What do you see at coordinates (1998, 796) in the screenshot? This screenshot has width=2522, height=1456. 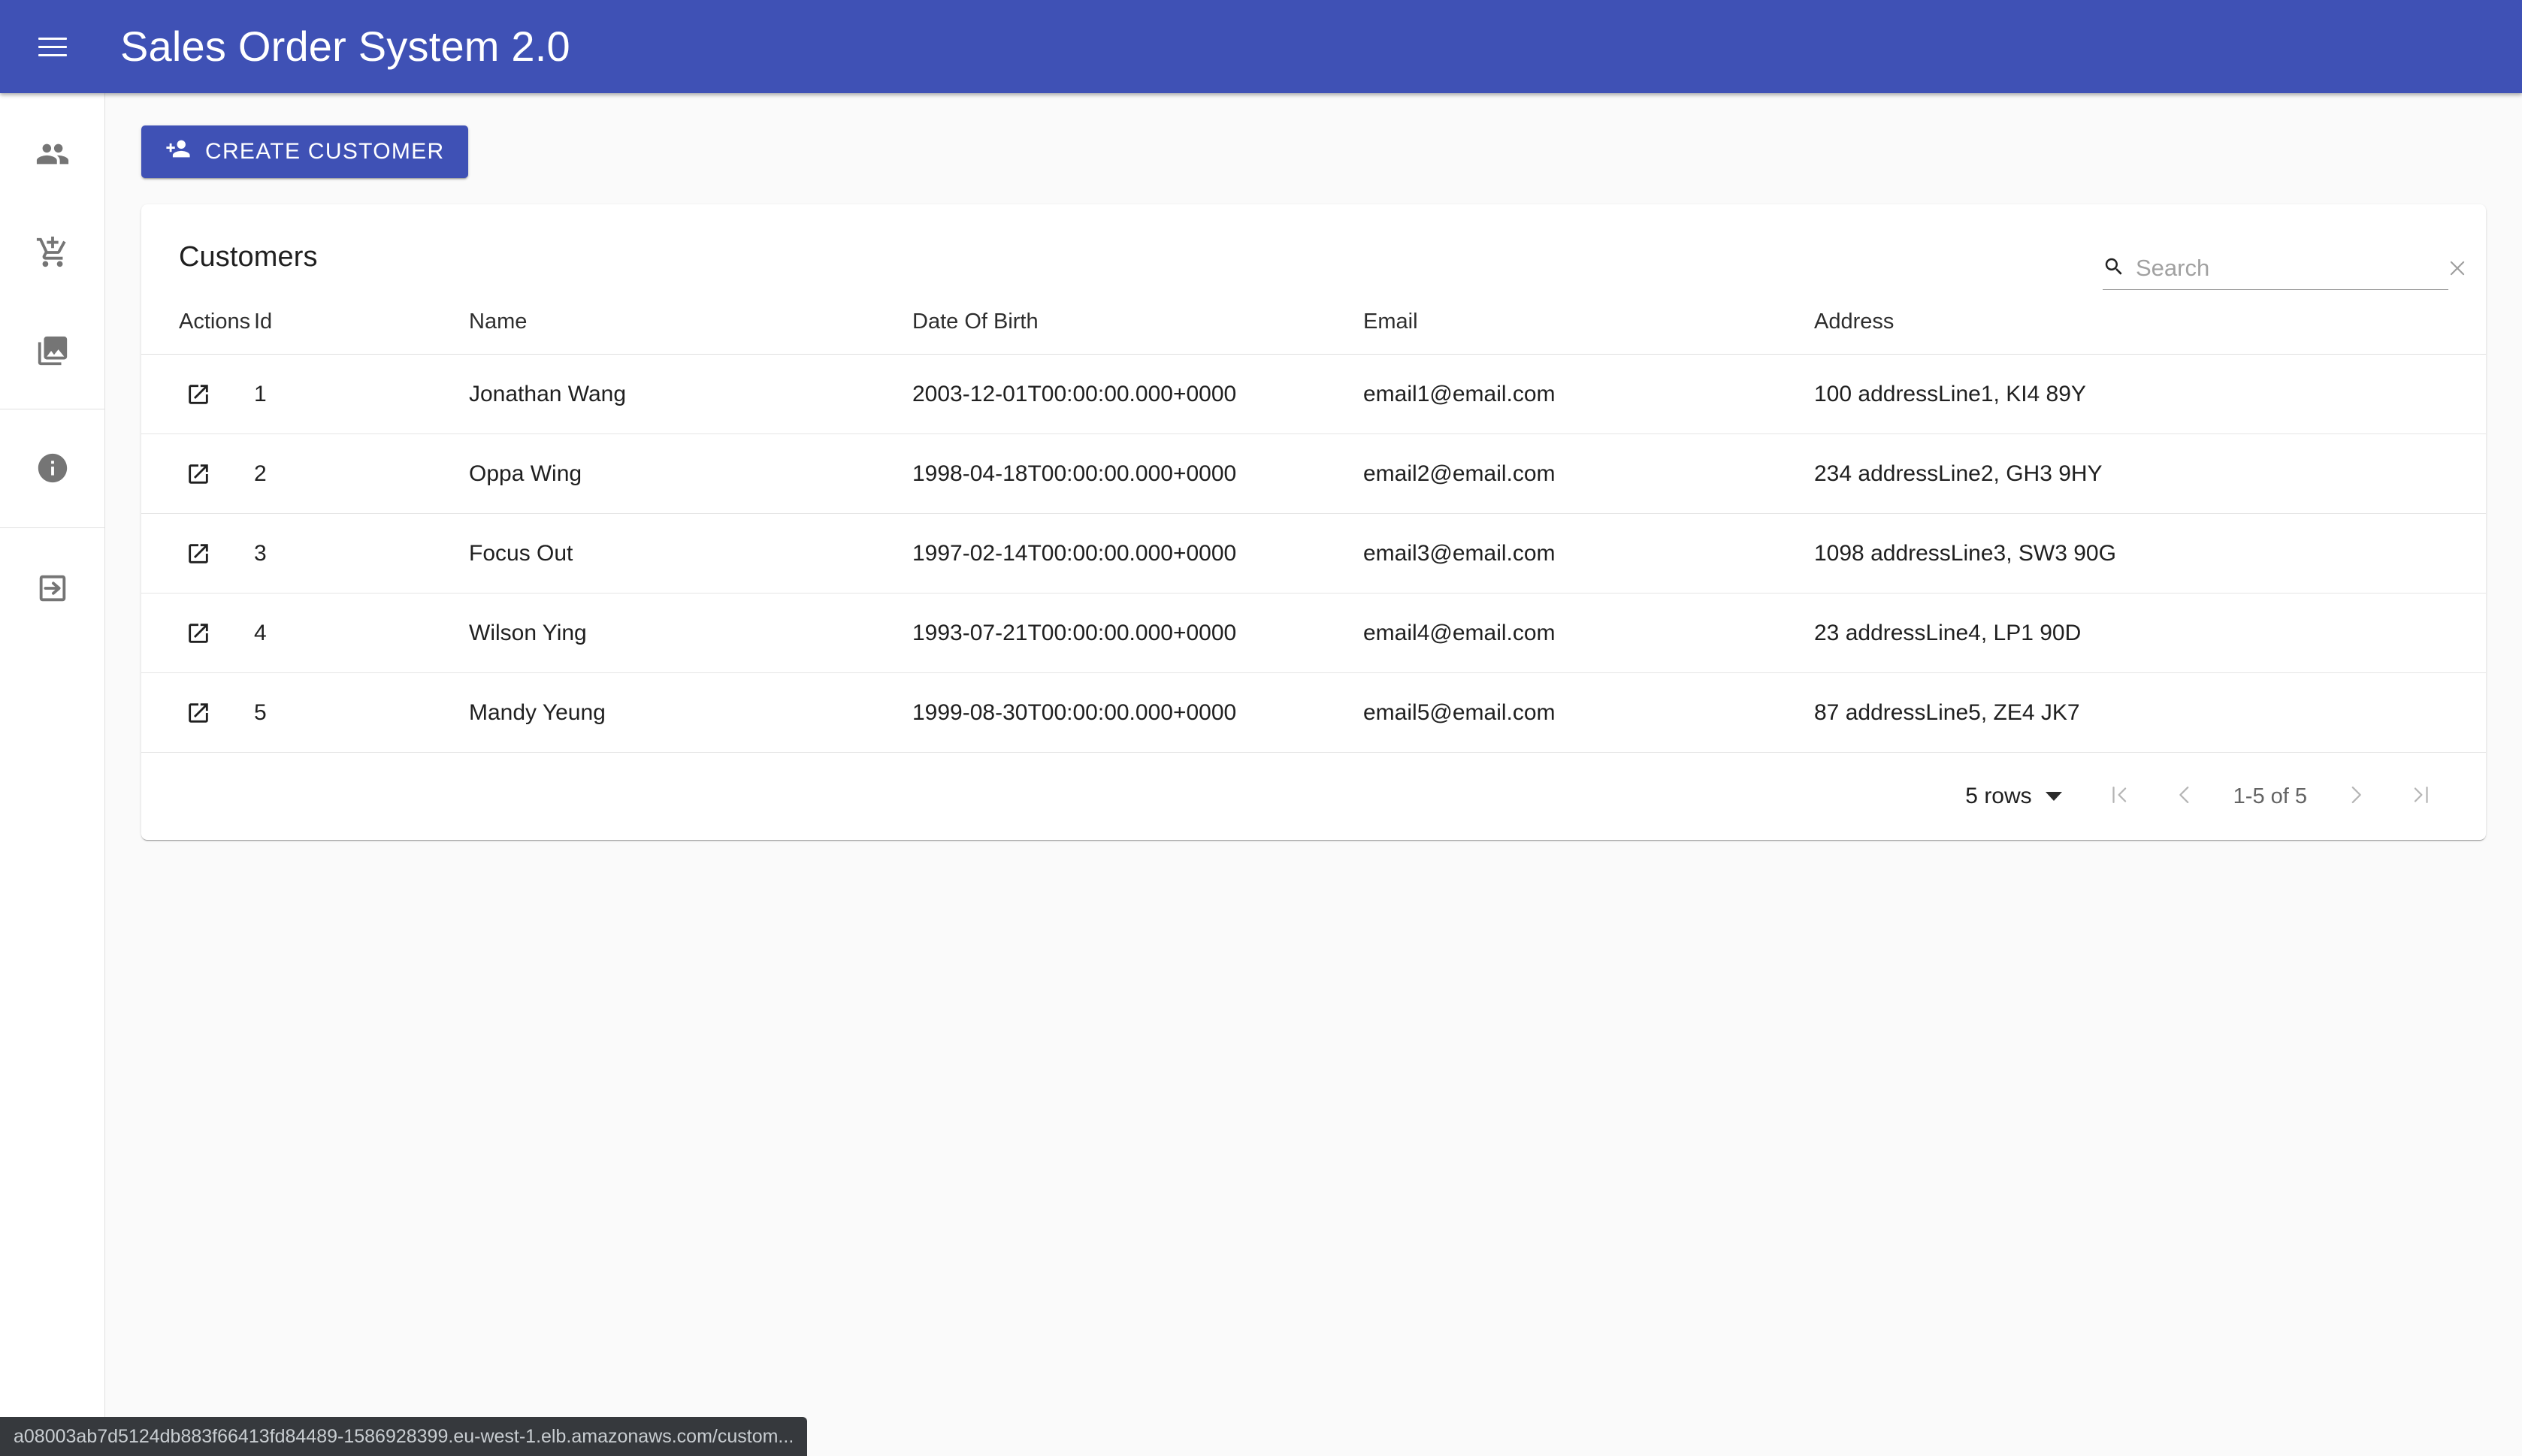 I see `rows-per-page-label: 5 rows` at bounding box center [1998, 796].